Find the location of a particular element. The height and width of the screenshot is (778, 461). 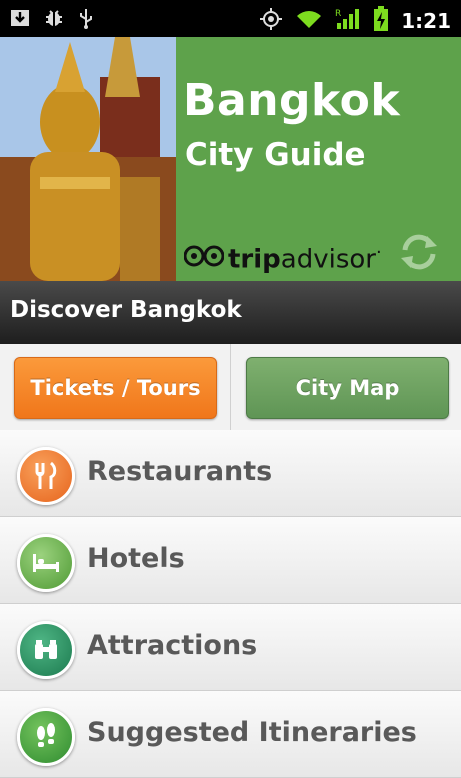

city-subtitle: City Guide is located at coordinates (275, 155).